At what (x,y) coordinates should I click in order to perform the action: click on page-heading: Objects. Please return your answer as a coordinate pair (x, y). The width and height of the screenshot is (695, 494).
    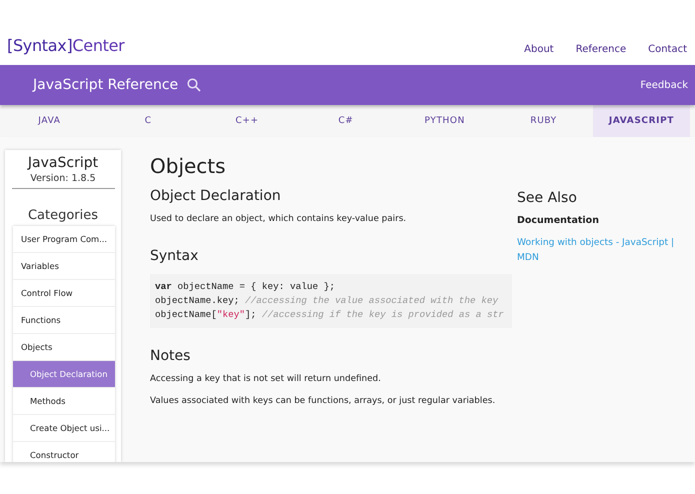
    Looking at the image, I should click on (188, 166).